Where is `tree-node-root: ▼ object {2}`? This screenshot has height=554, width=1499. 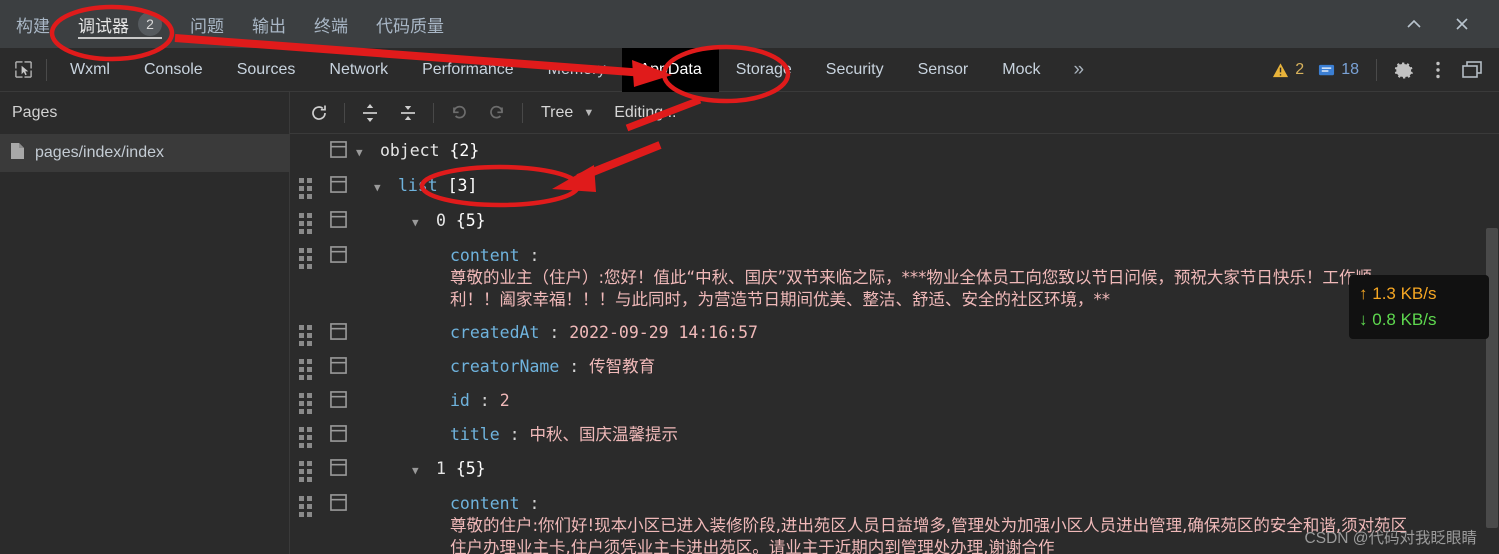 tree-node-root: ▼ object {2} is located at coordinates (927, 151).